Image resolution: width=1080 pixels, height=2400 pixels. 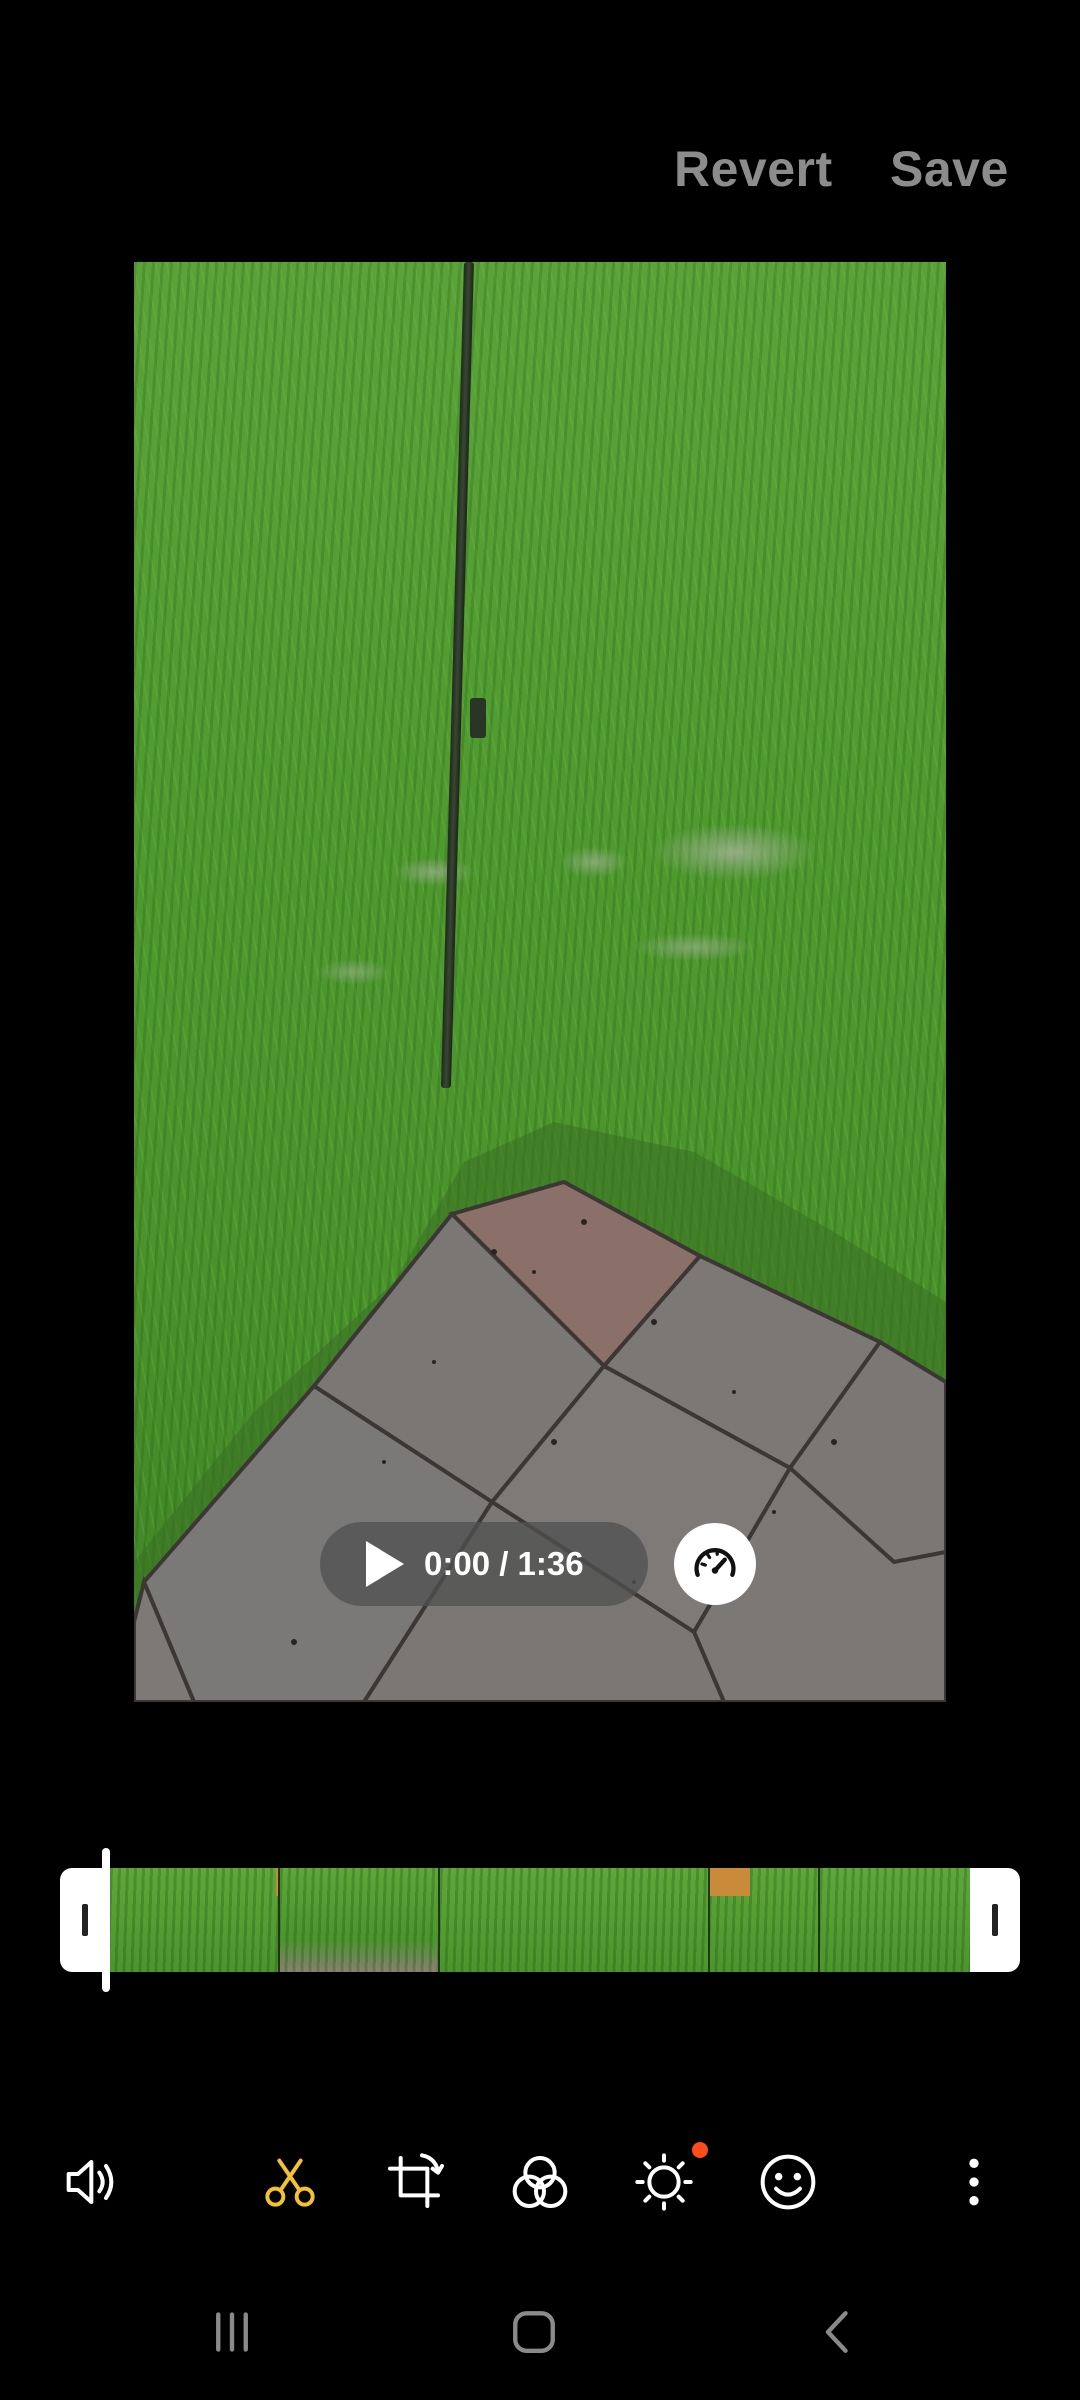 I want to click on trim-scissors-icon, so click(x=290, y=2182).